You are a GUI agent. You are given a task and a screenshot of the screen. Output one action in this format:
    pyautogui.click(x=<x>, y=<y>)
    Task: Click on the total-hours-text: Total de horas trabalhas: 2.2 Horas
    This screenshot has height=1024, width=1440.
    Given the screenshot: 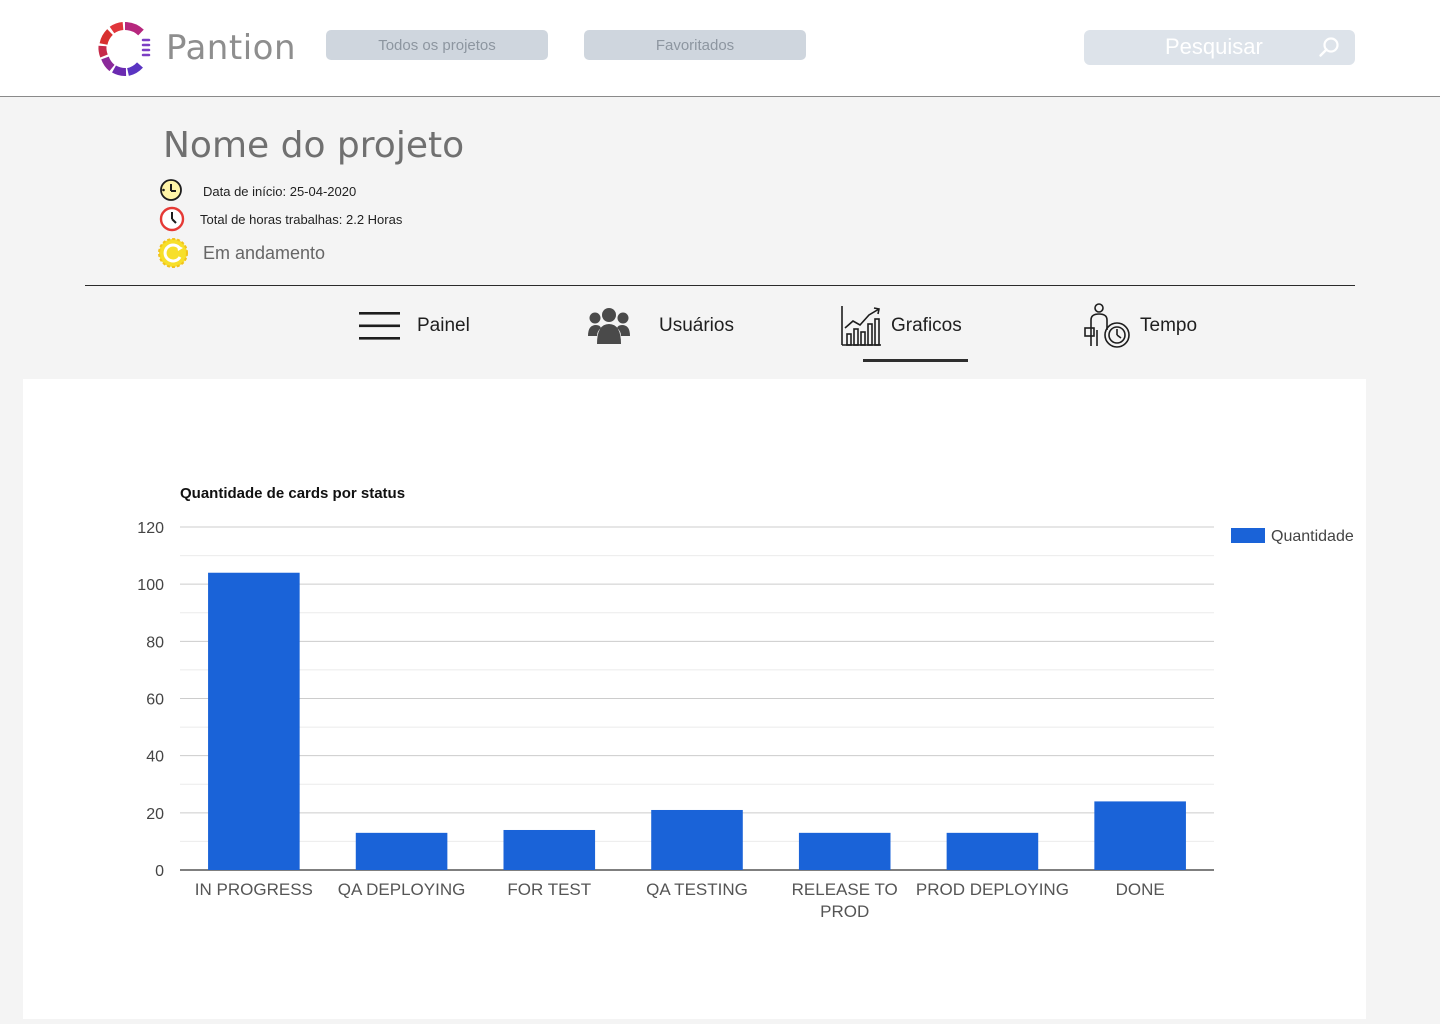 What is the action you would take?
    pyautogui.click(x=301, y=219)
    